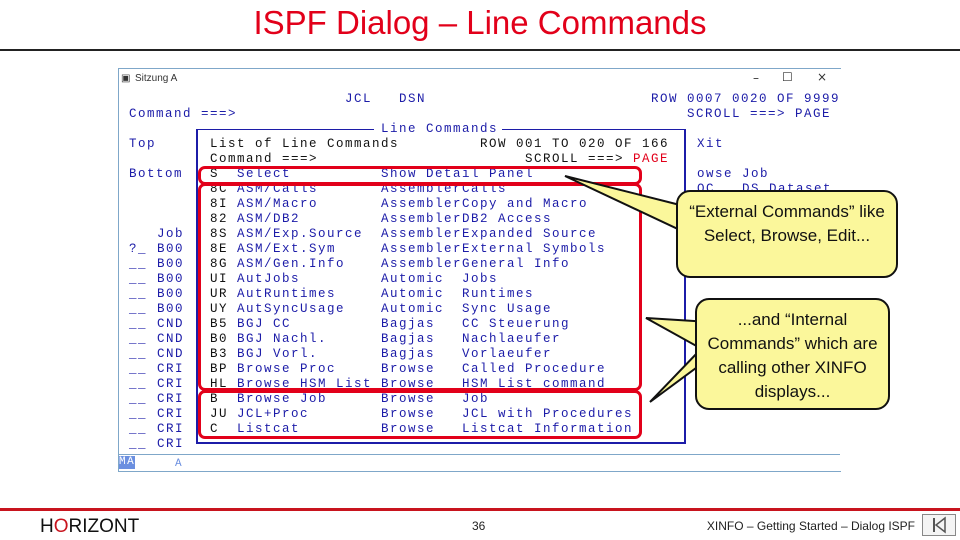  Describe the element at coordinates (810, 526) in the screenshot. I see `footer-text: XINFO – Getting Started – Dialog ISPF` at that location.